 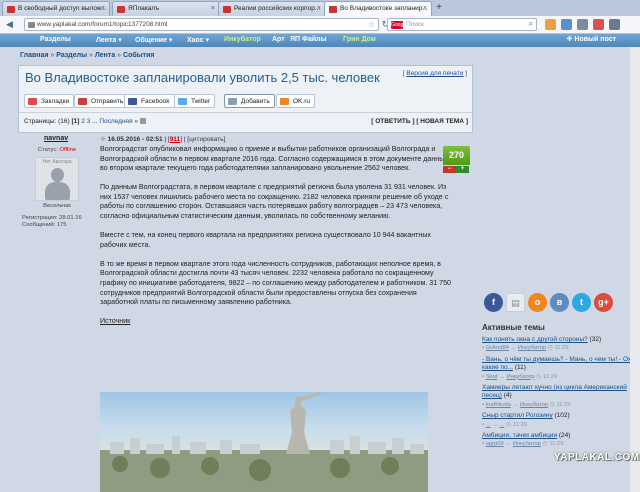 I want to click on nav-incubator: Инкубатор, so click(x=242, y=39).